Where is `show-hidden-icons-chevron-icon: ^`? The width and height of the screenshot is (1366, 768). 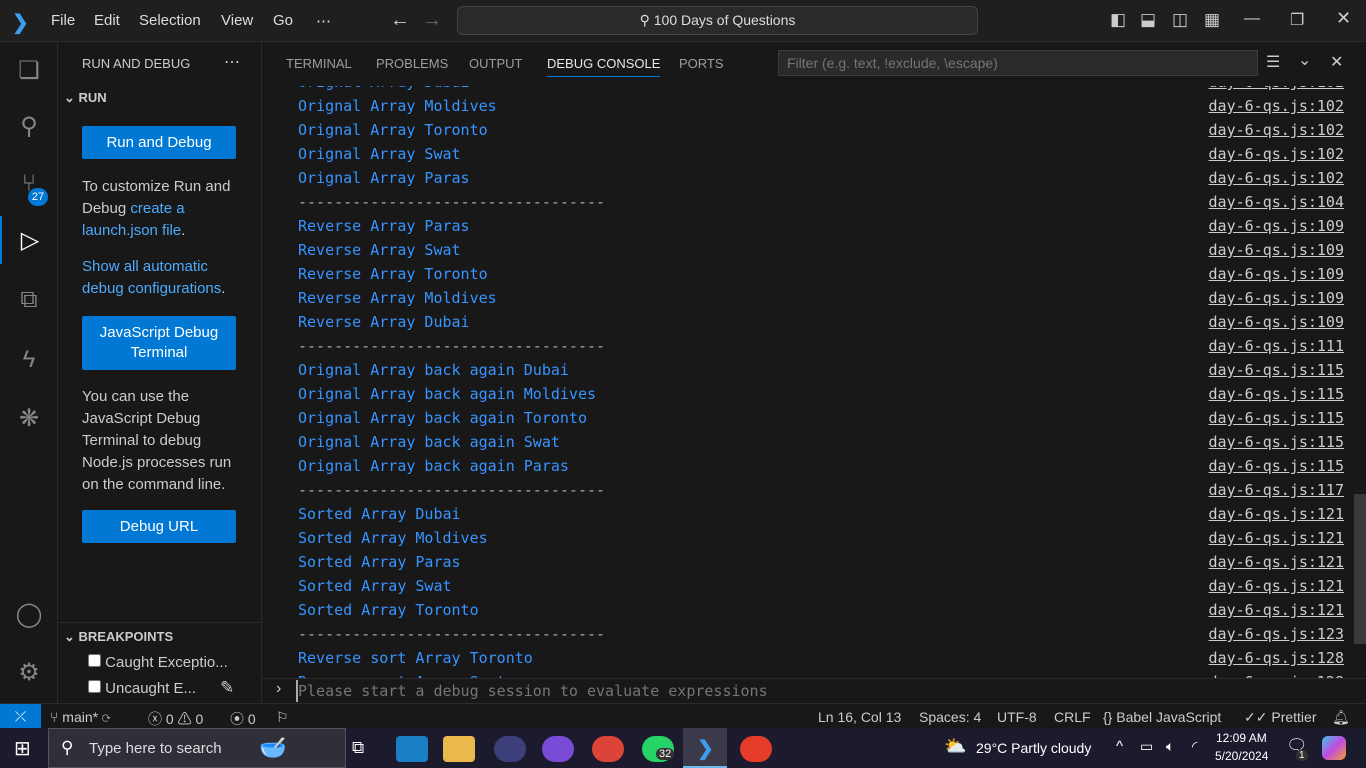 show-hidden-icons-chevron-icon: ^ is located at coordinates (1119, 746).